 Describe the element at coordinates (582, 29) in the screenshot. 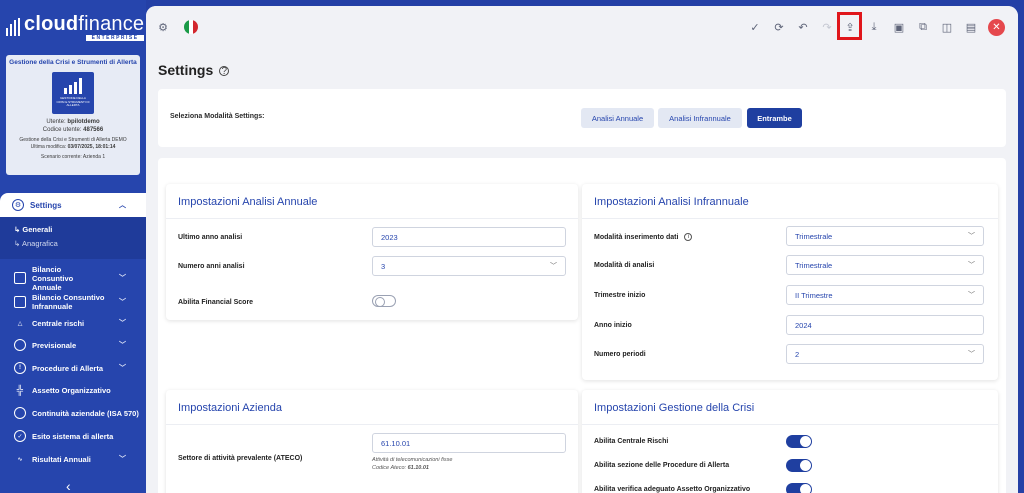

I see `top-toolbar: ⚙ ✓ ⟳ ↶ ↷ ⇪ ⤓ ▣ ⧉ ◫ ▤ ✕` at that location.